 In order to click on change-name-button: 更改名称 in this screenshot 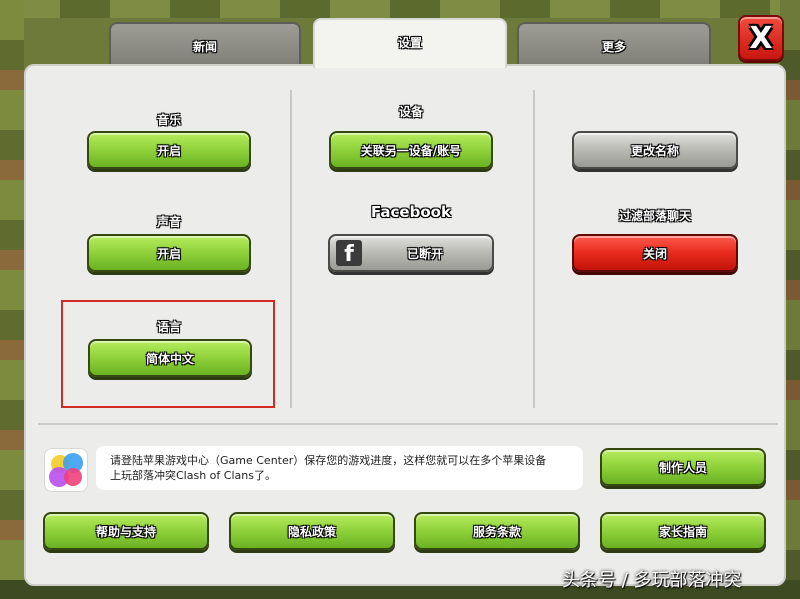, I will do `click(655, 150)`.